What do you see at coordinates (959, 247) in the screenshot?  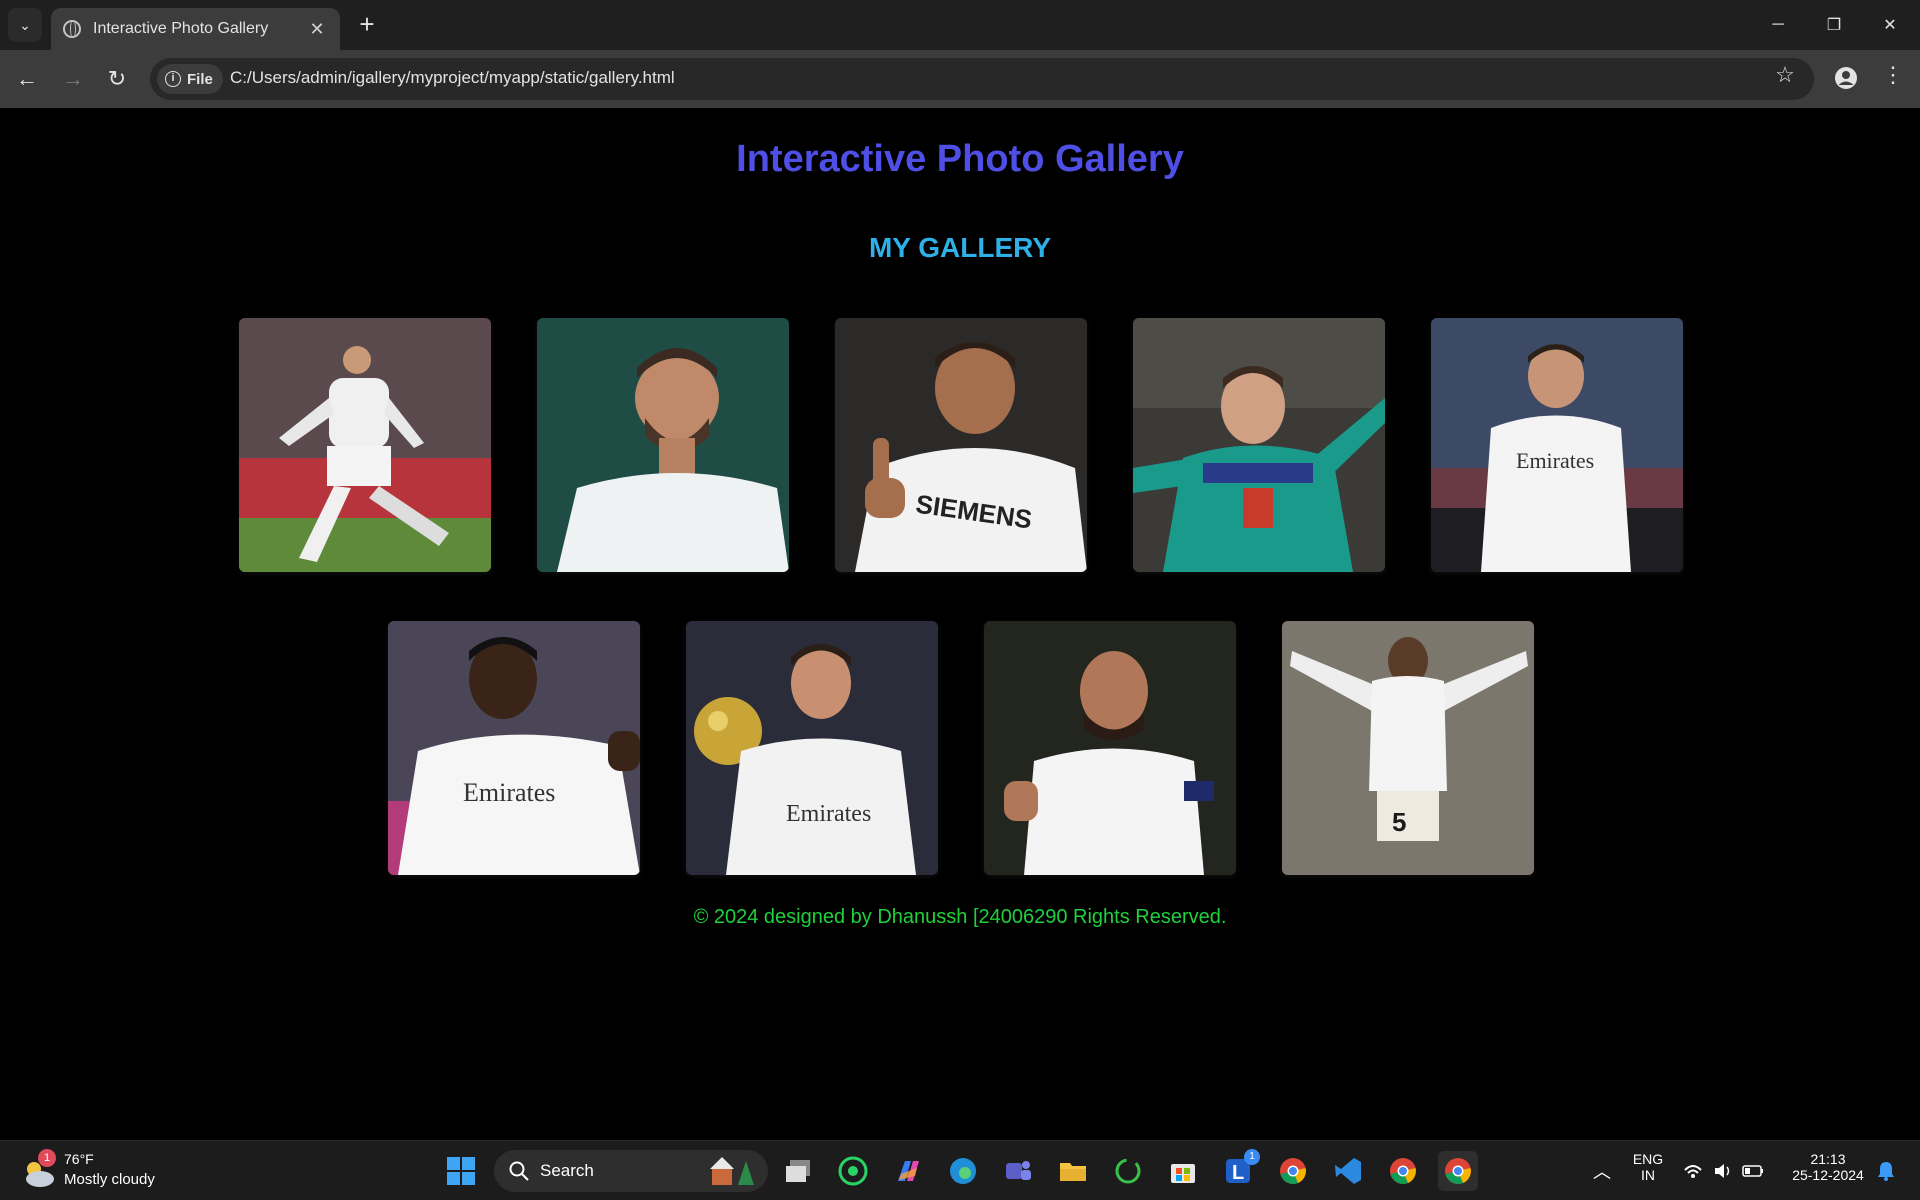 I see `gallery-heading: MY GALLERY` at bounding box center [959, 247].